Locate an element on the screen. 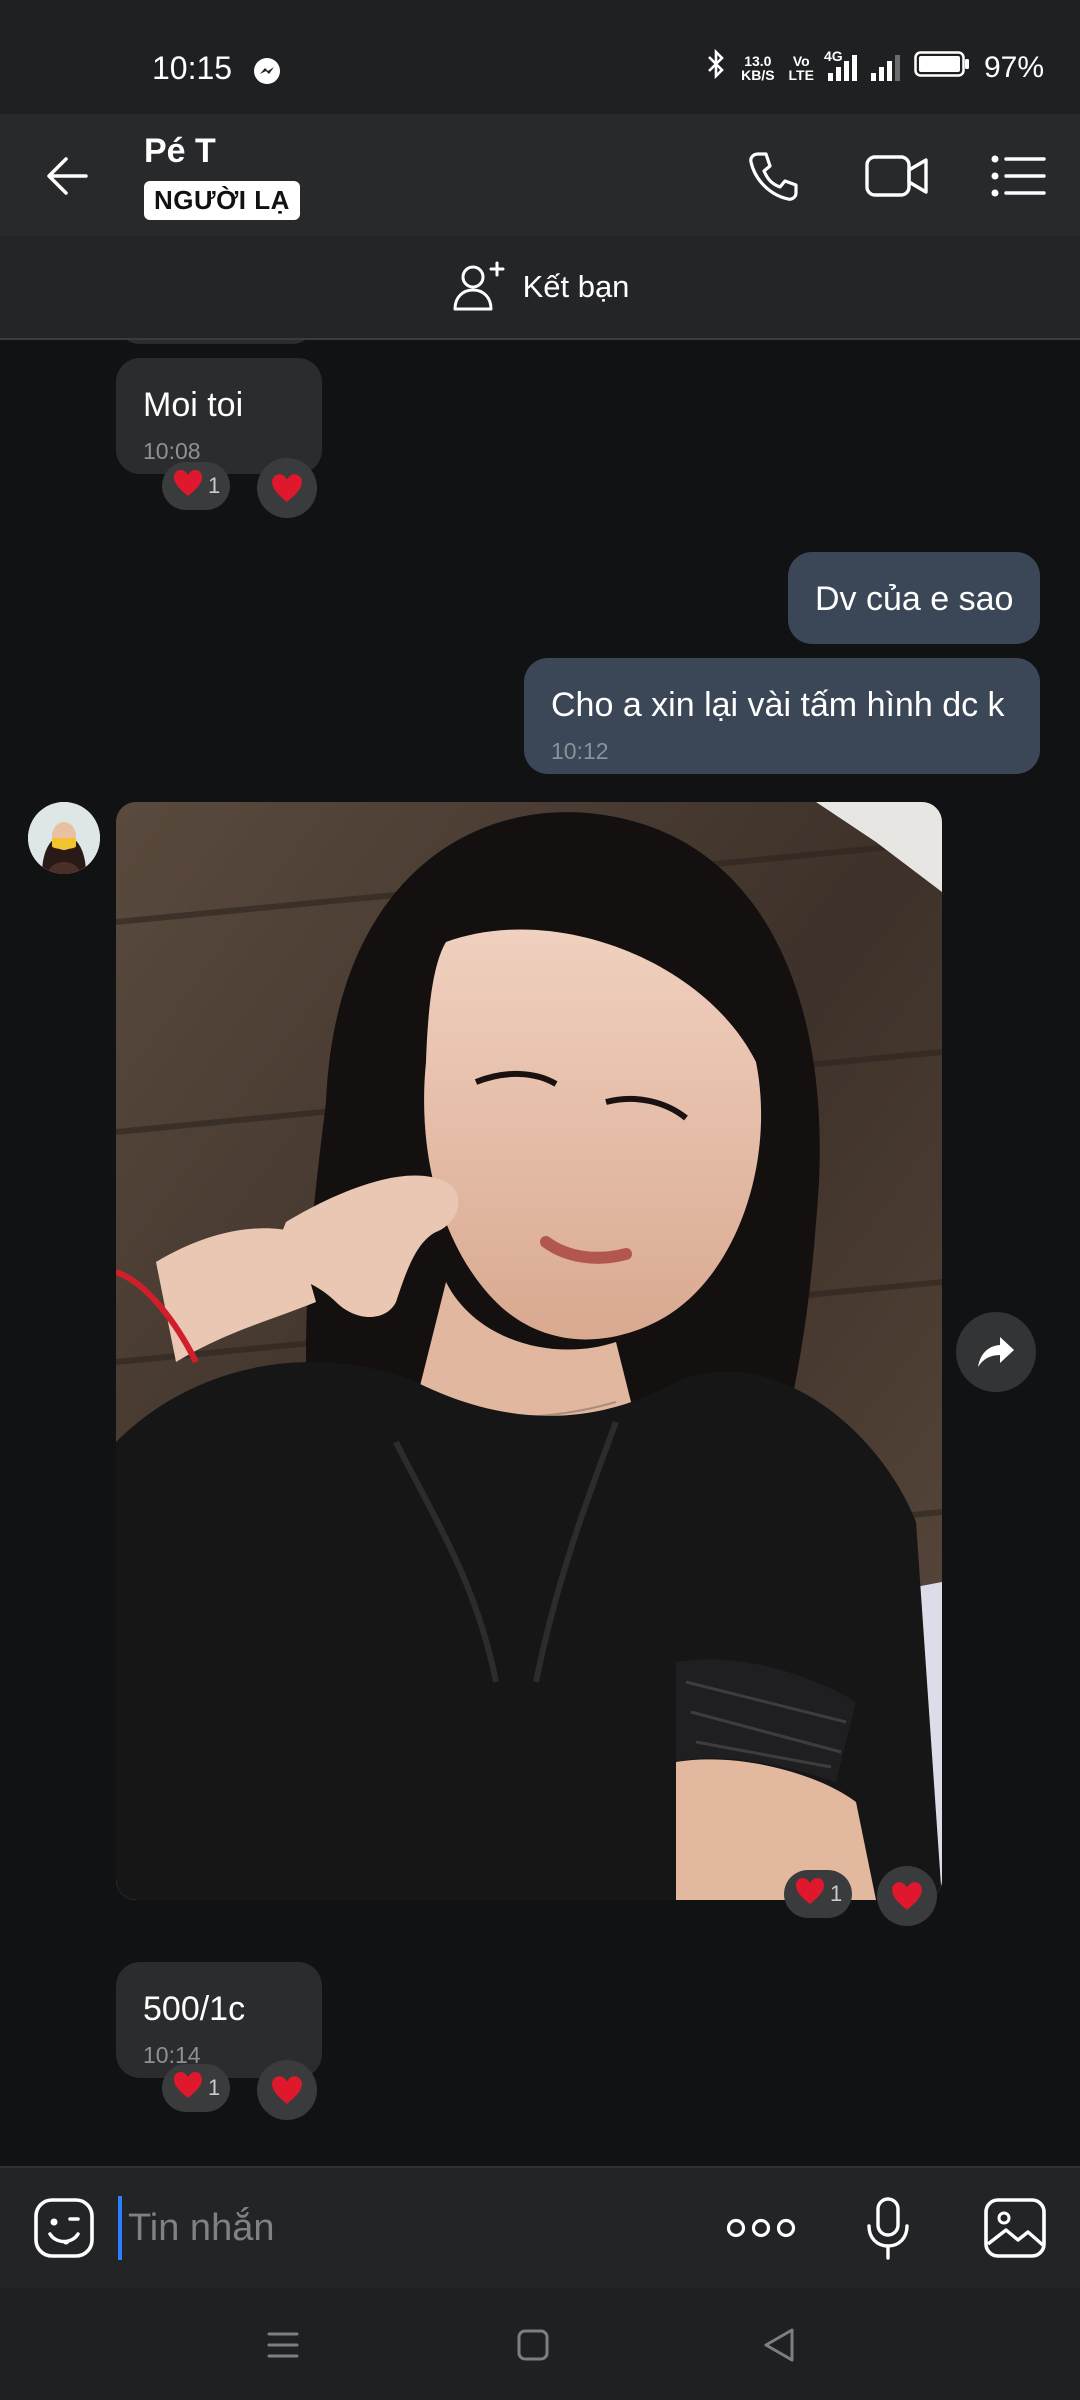  photo-reaction-summary: 1 is located at coordinates (818, 1894).